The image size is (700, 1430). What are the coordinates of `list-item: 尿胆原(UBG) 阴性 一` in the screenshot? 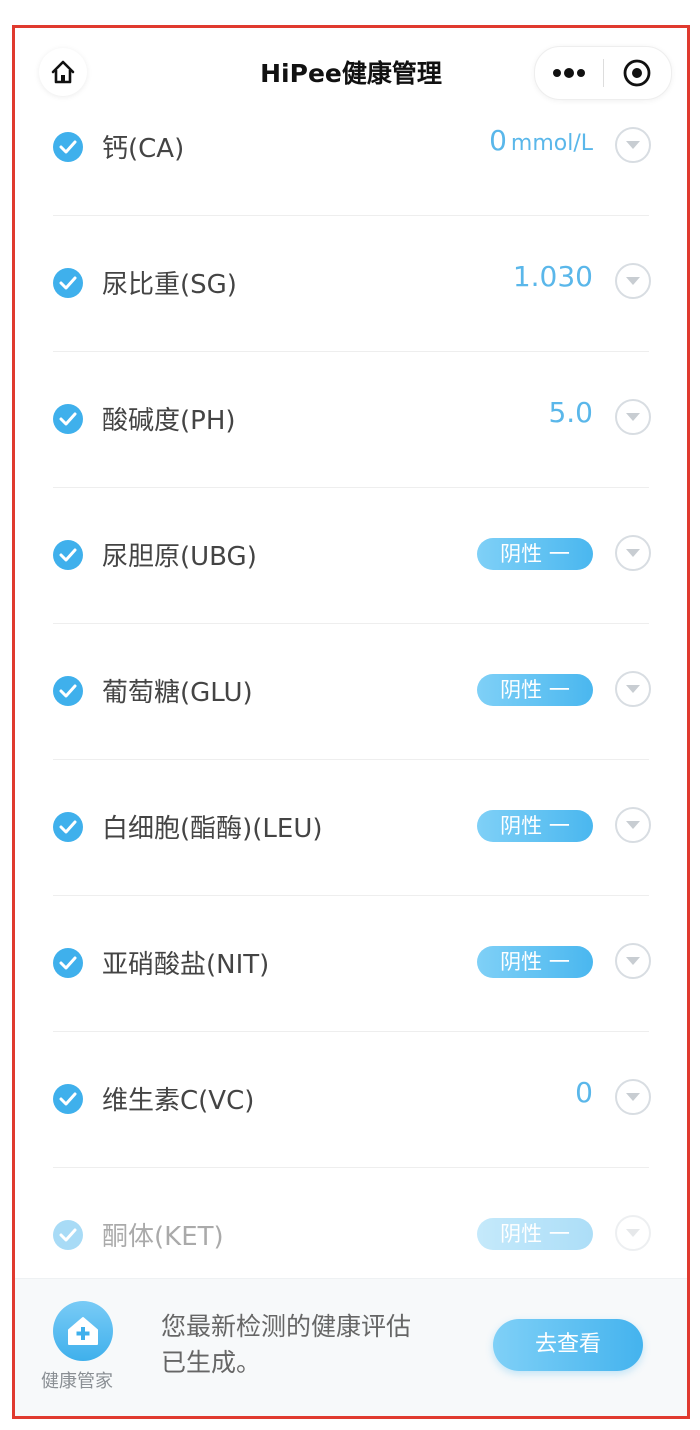 It's located at (351, 556).